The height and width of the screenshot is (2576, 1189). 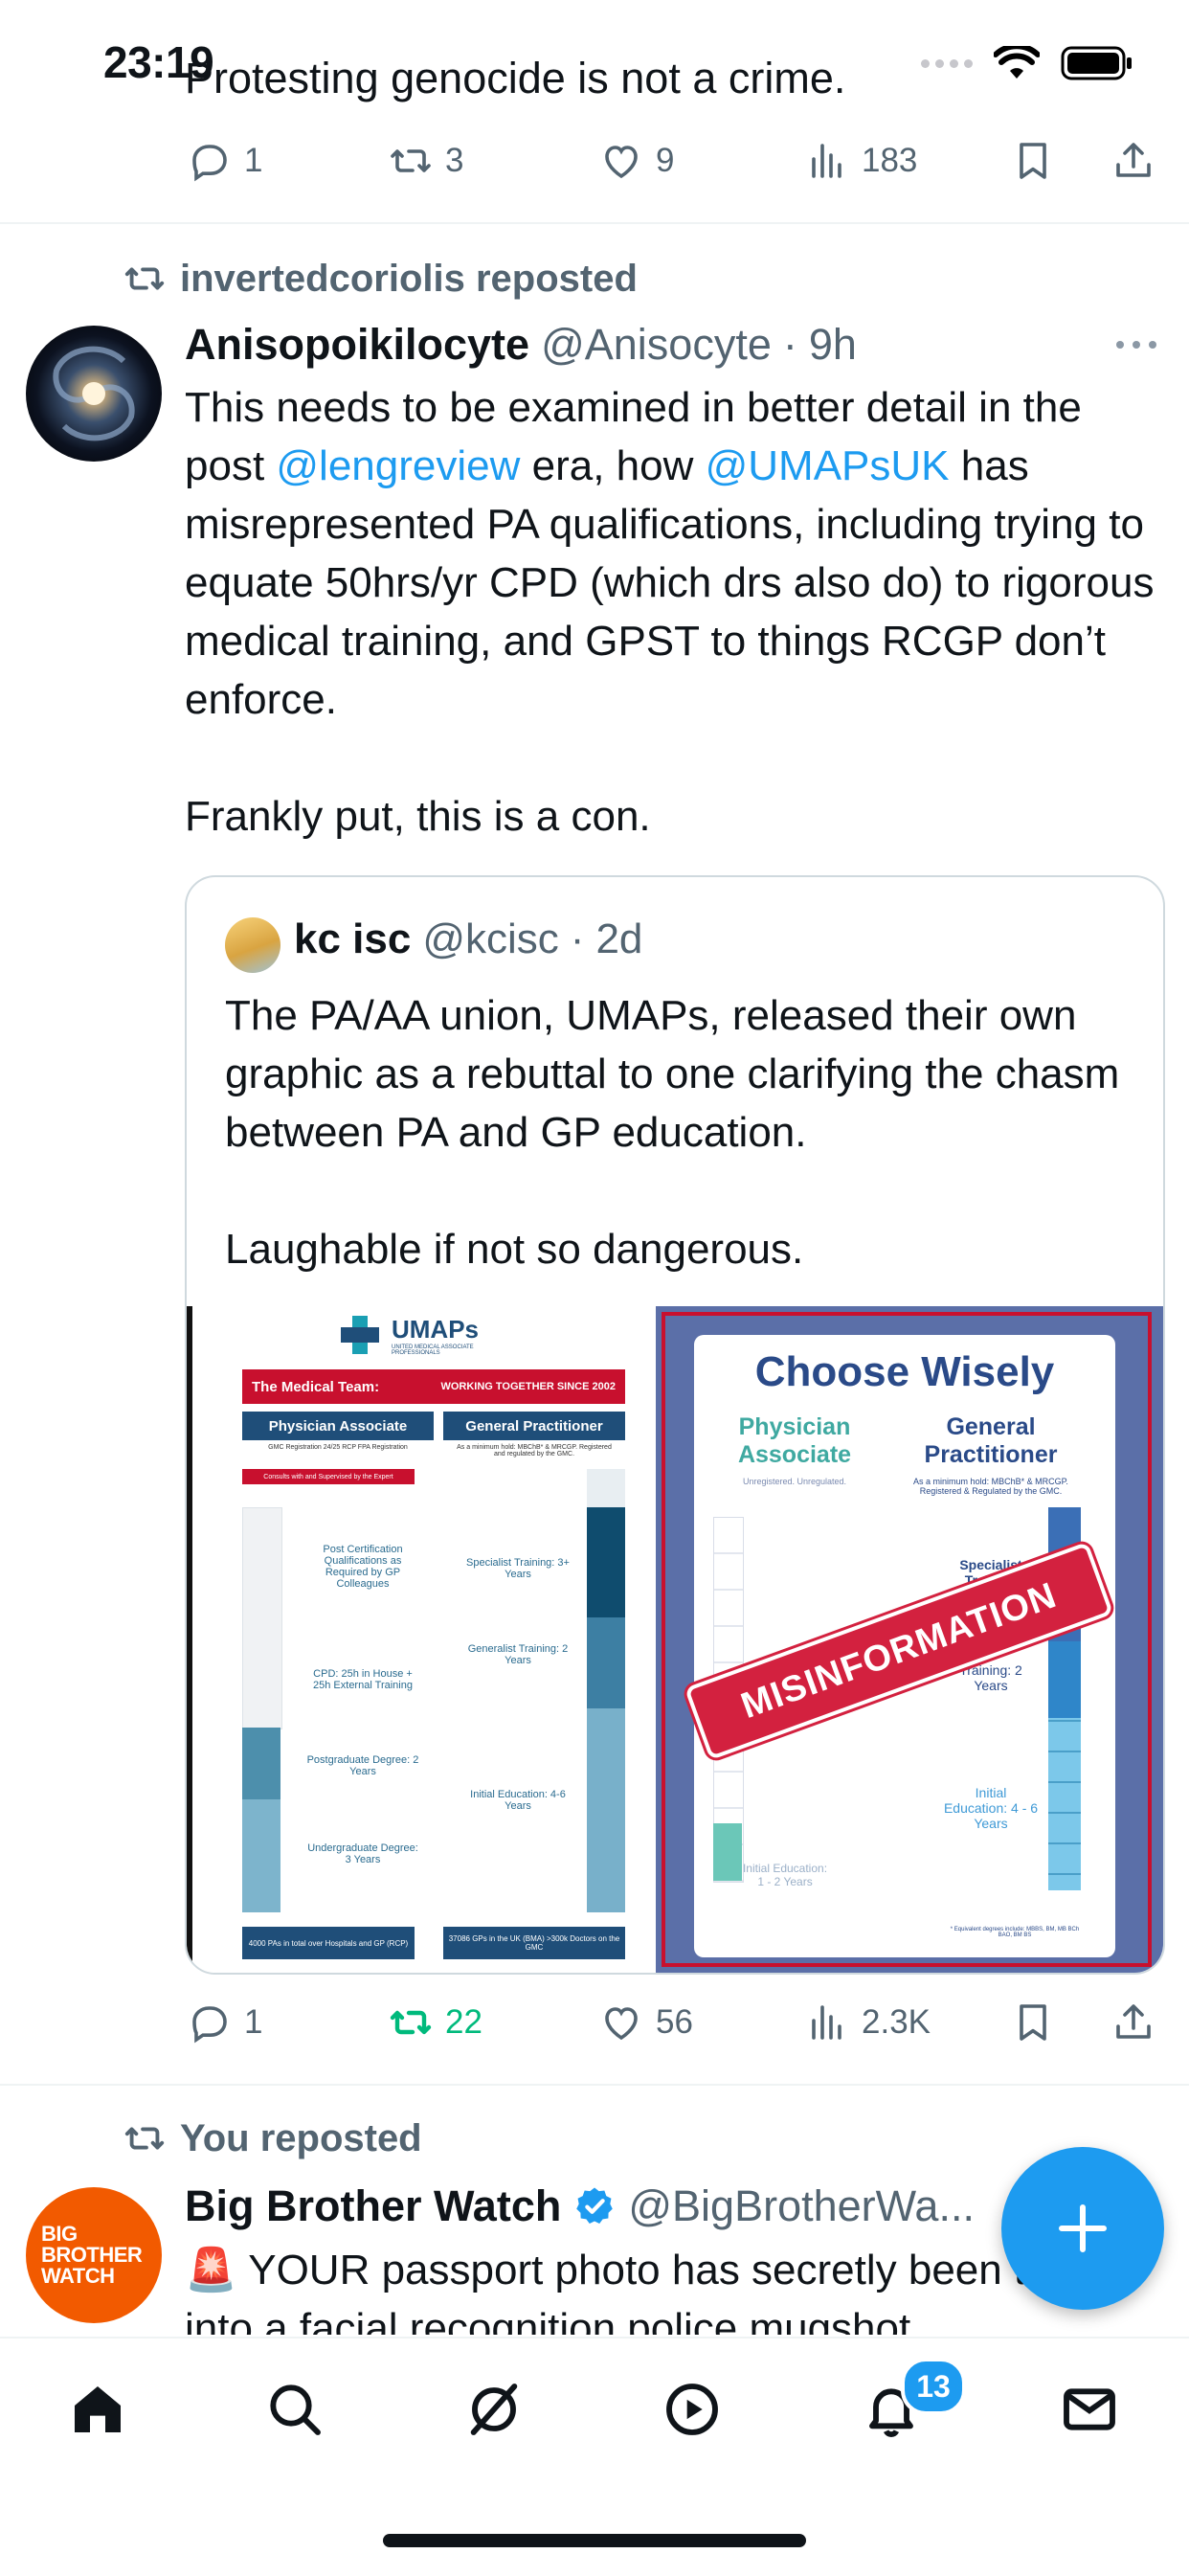 I want to click on mention-link: @lengreview, so click(x=398, y=465).